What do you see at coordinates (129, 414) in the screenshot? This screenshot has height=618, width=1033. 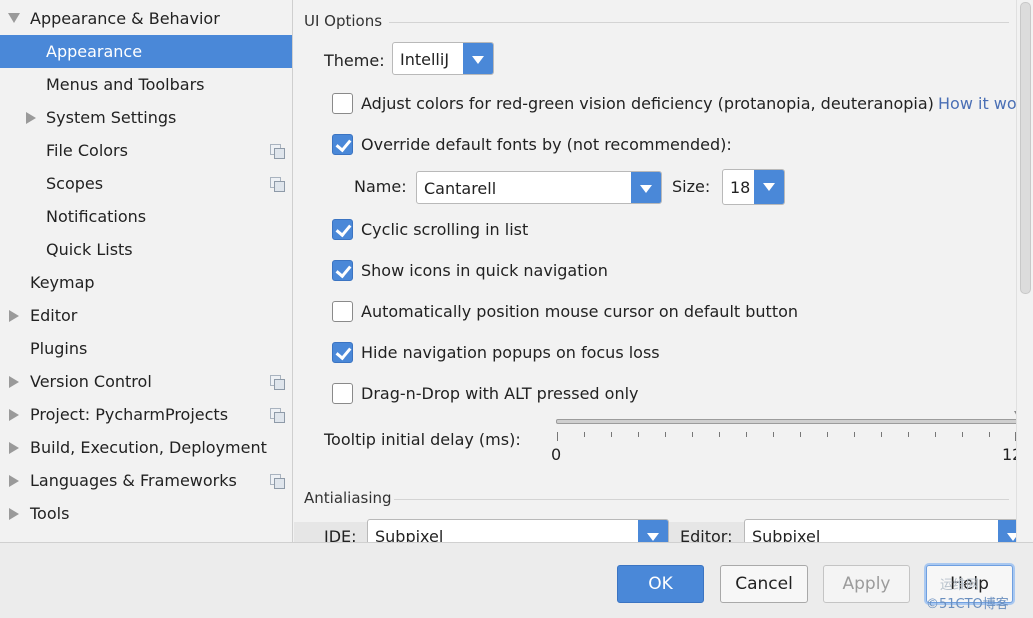 I see `tree-item-label: Project: PycharmProjects` at bounding box center [129, 414].